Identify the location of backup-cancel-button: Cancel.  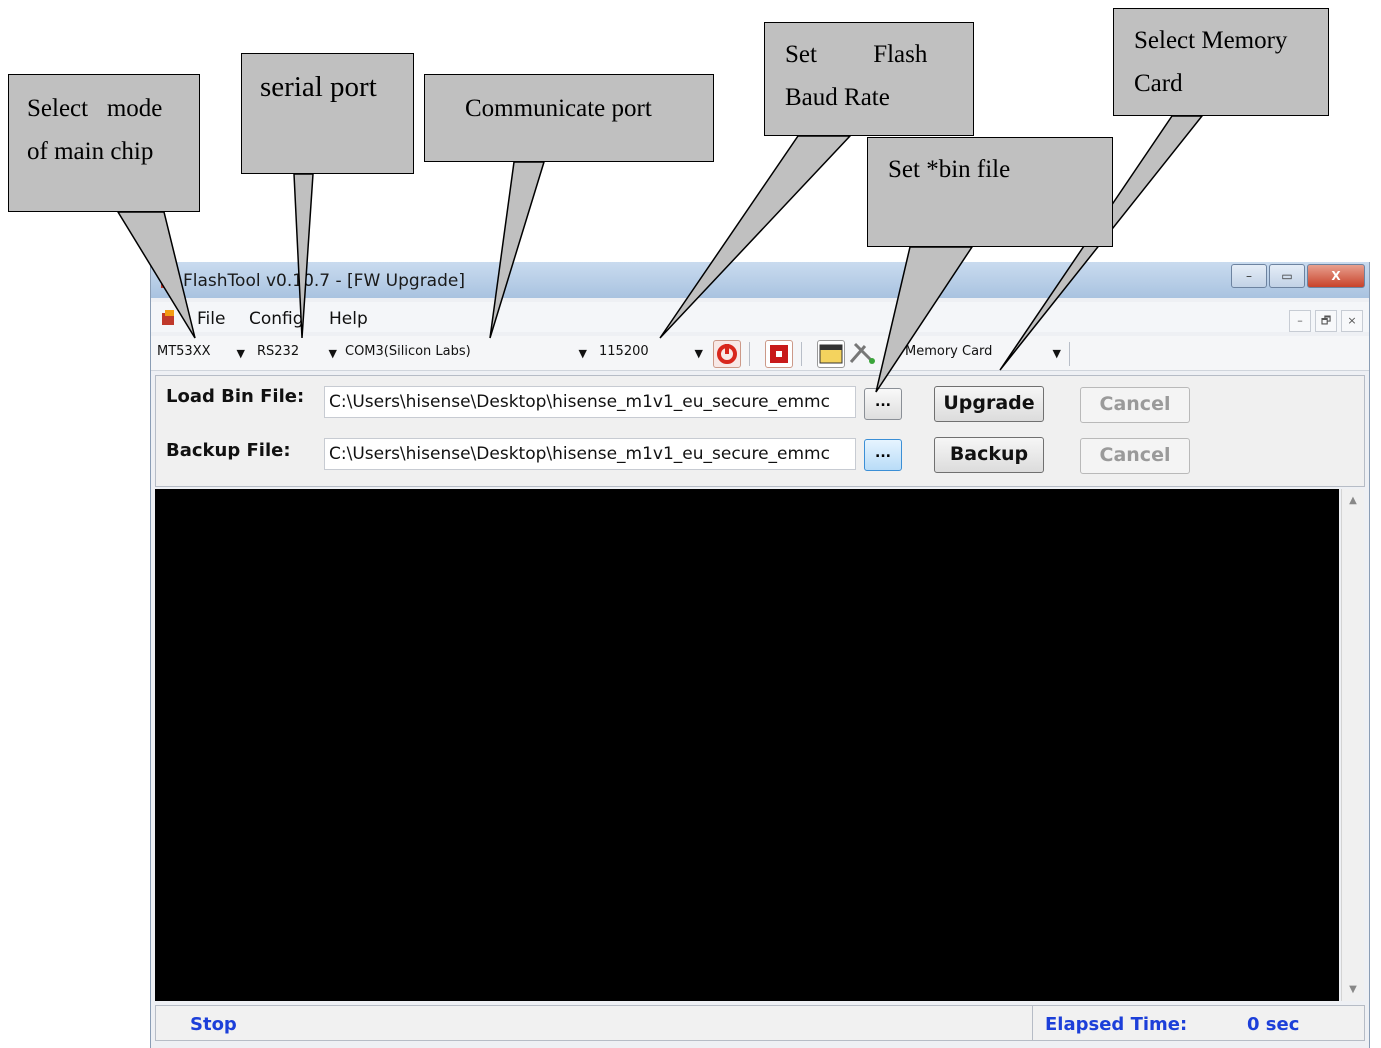
(1135, 456).